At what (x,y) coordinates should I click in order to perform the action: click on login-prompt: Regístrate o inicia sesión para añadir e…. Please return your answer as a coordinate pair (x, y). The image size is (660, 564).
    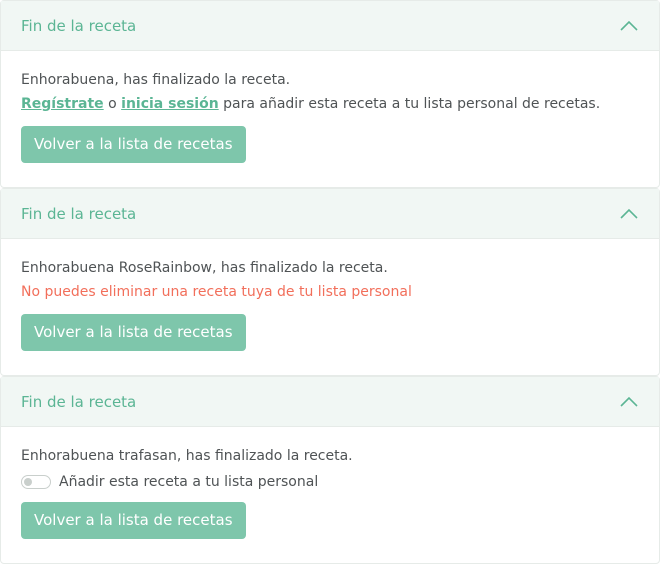
    Looking at the image, I should click on (330, 106).